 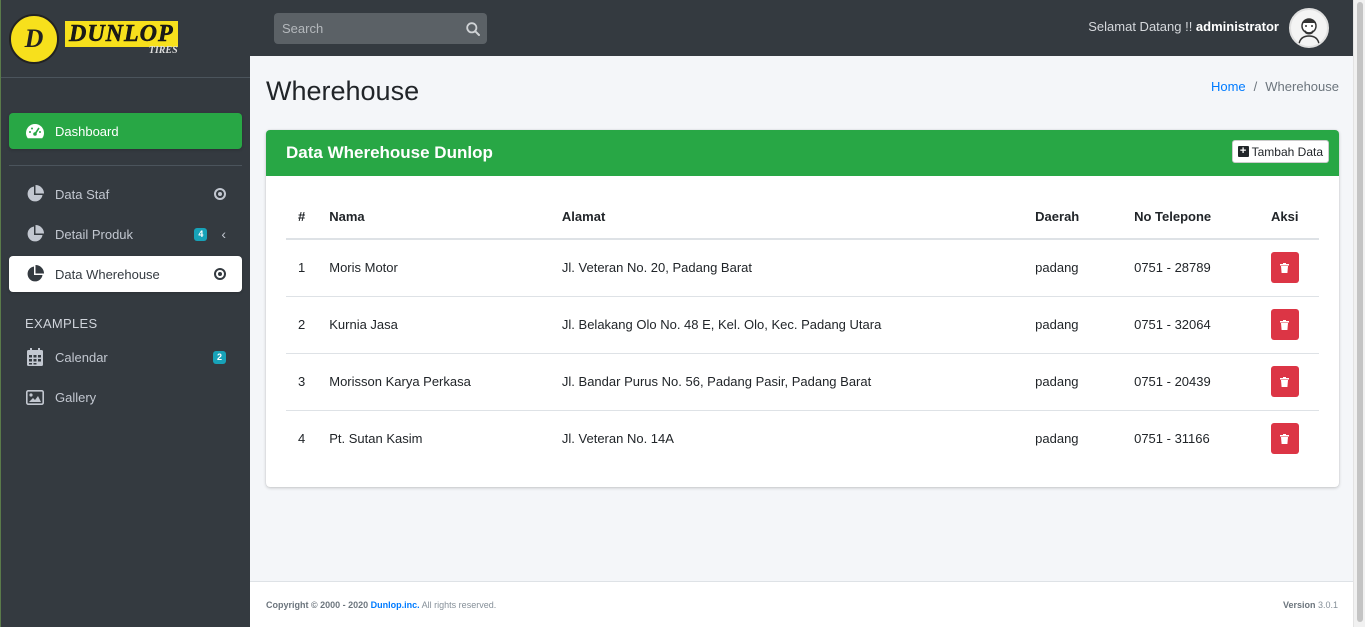 I want to click on cell-alamat: Jl. Veteran No. 14A, so click(x=617, y=439).